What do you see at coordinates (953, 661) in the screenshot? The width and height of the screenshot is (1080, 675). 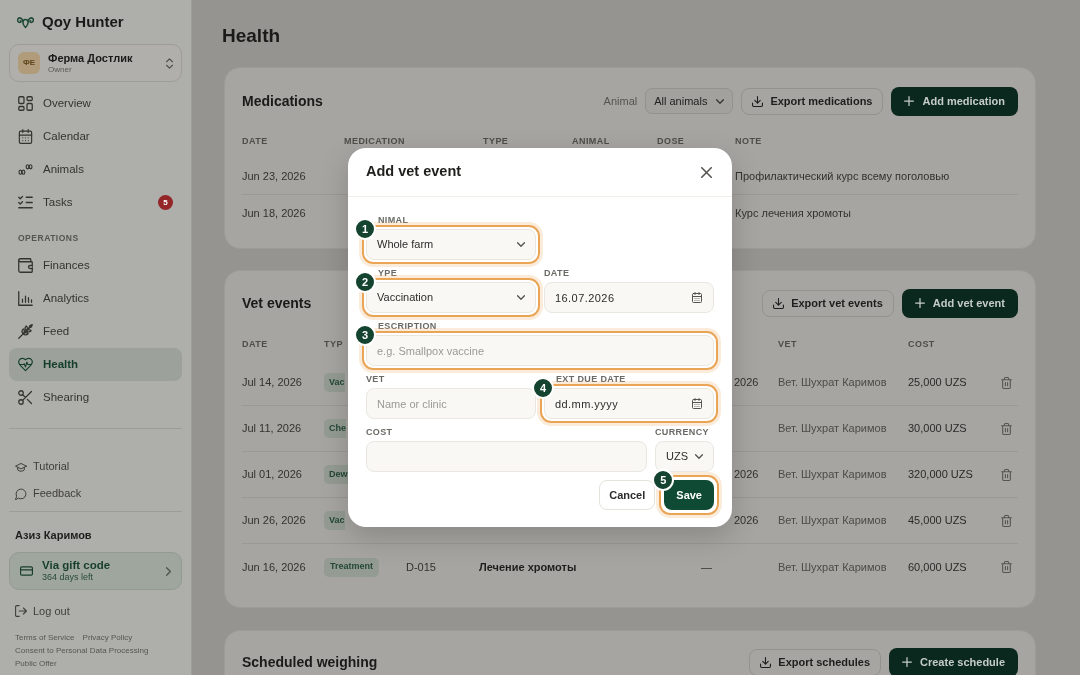 I see `add-button: Create schedule` at bounding box center [953, 661].